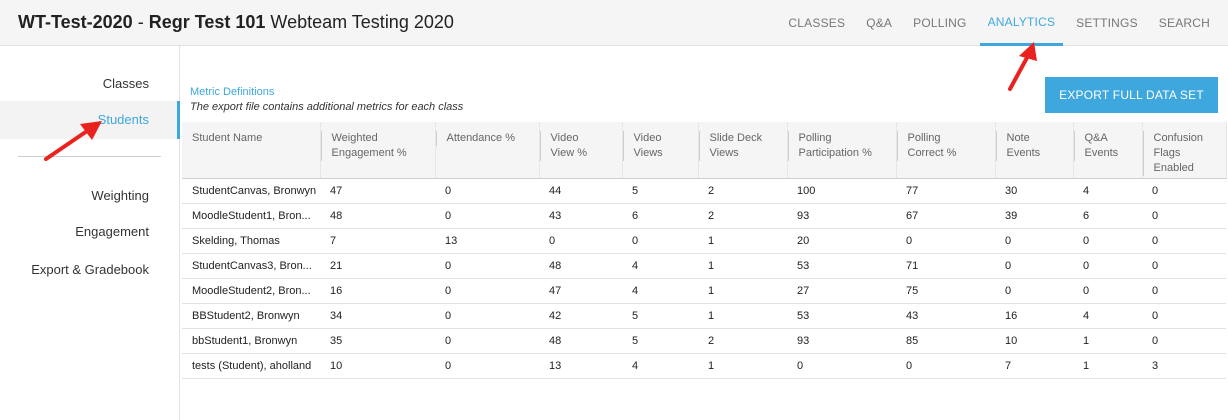 The width and height of the screenshot is (1228, 420). I want to click on table-cell: 77, so click(945, 191).